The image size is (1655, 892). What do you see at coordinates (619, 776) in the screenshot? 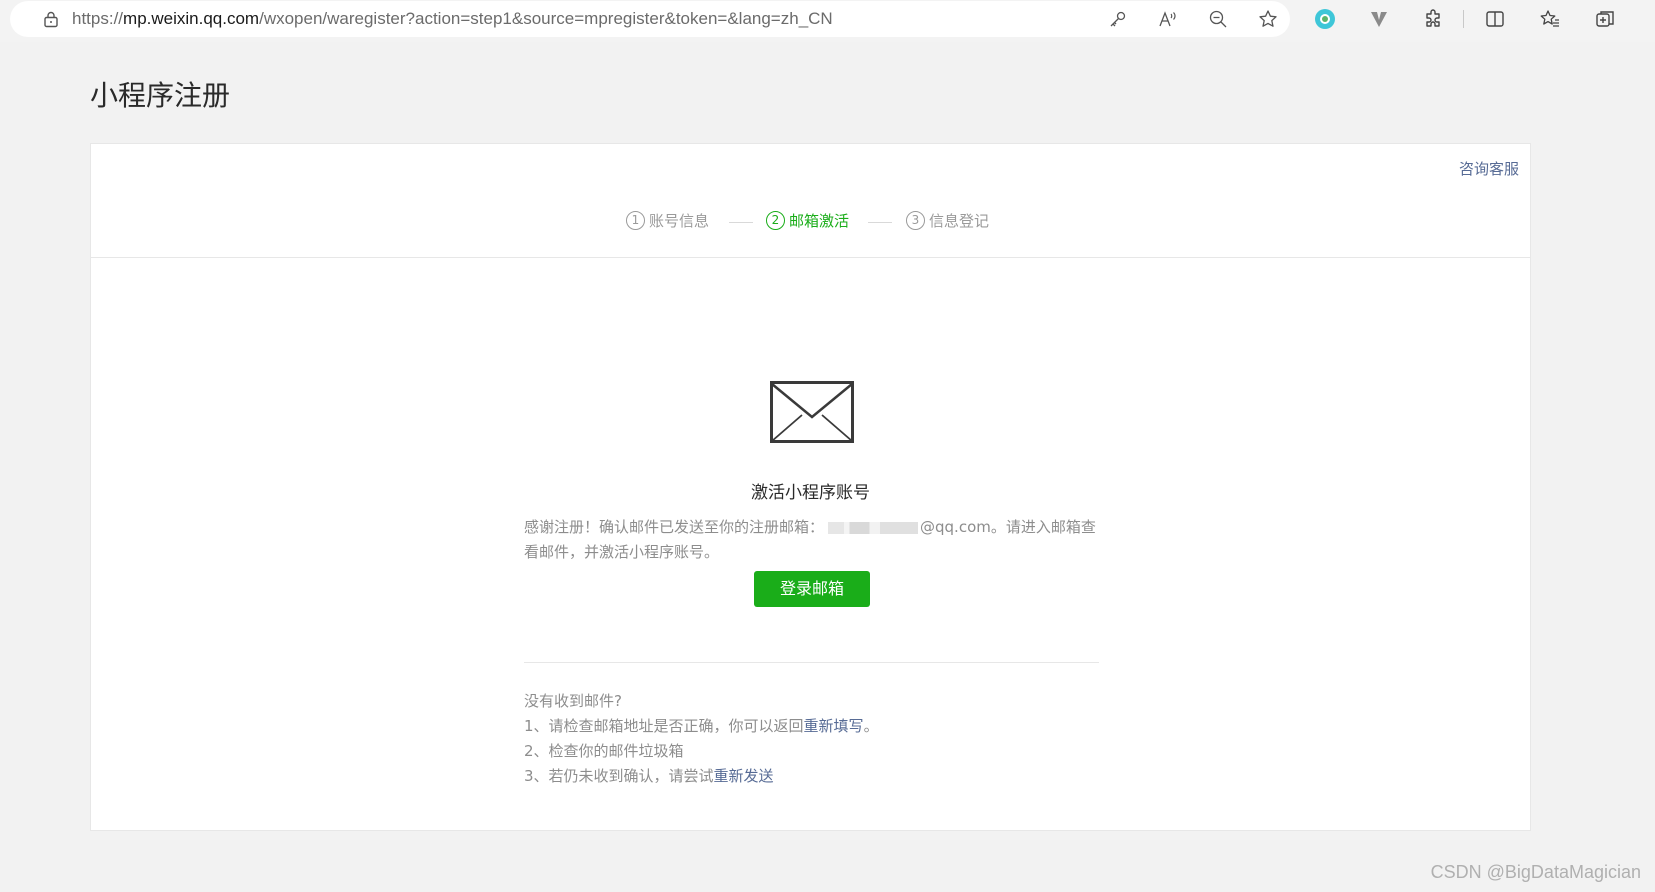
I see `tip-3-text: 3、若仍未收到确认，请尝试` at bounding box center [619, 776].